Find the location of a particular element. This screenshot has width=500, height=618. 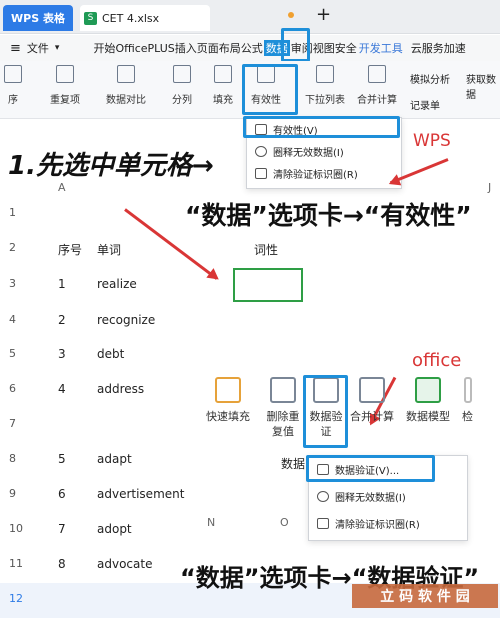

cell-word: realize is located at coordinates (117, 284).